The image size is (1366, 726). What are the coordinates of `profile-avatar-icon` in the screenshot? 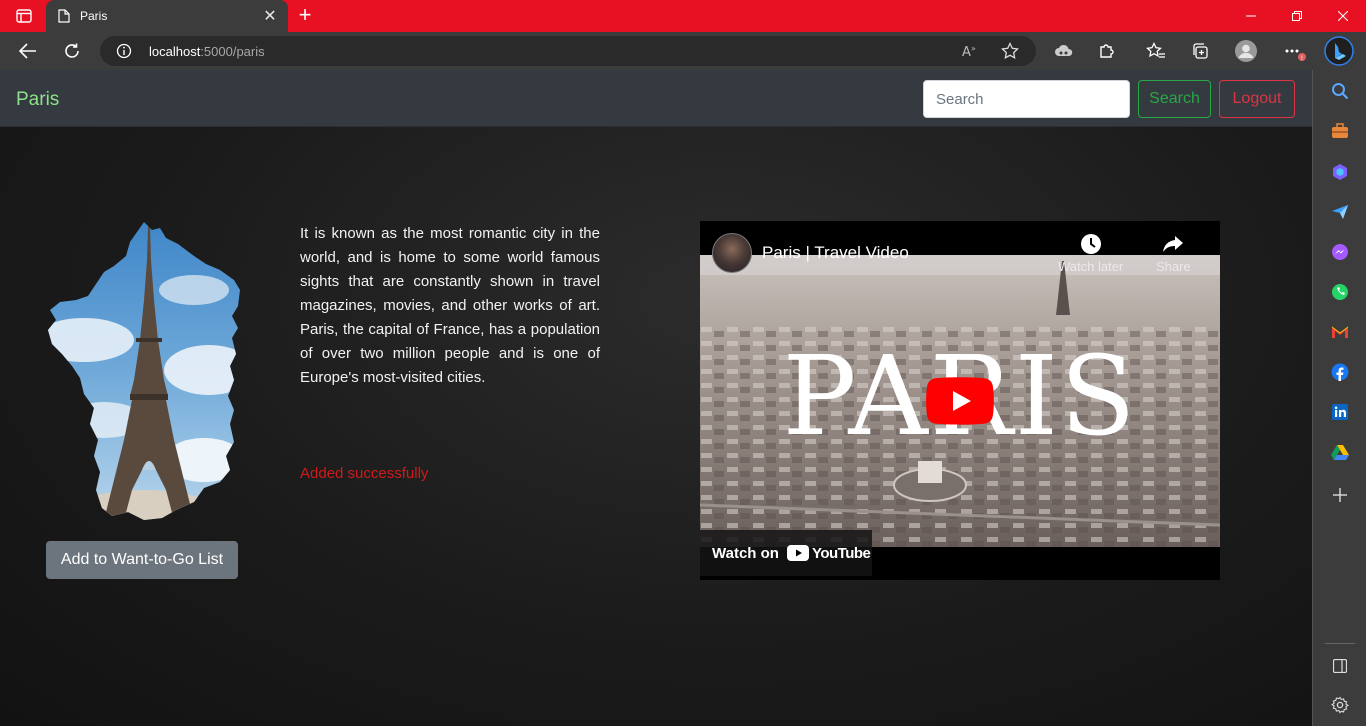 It's located at (1246, 51).